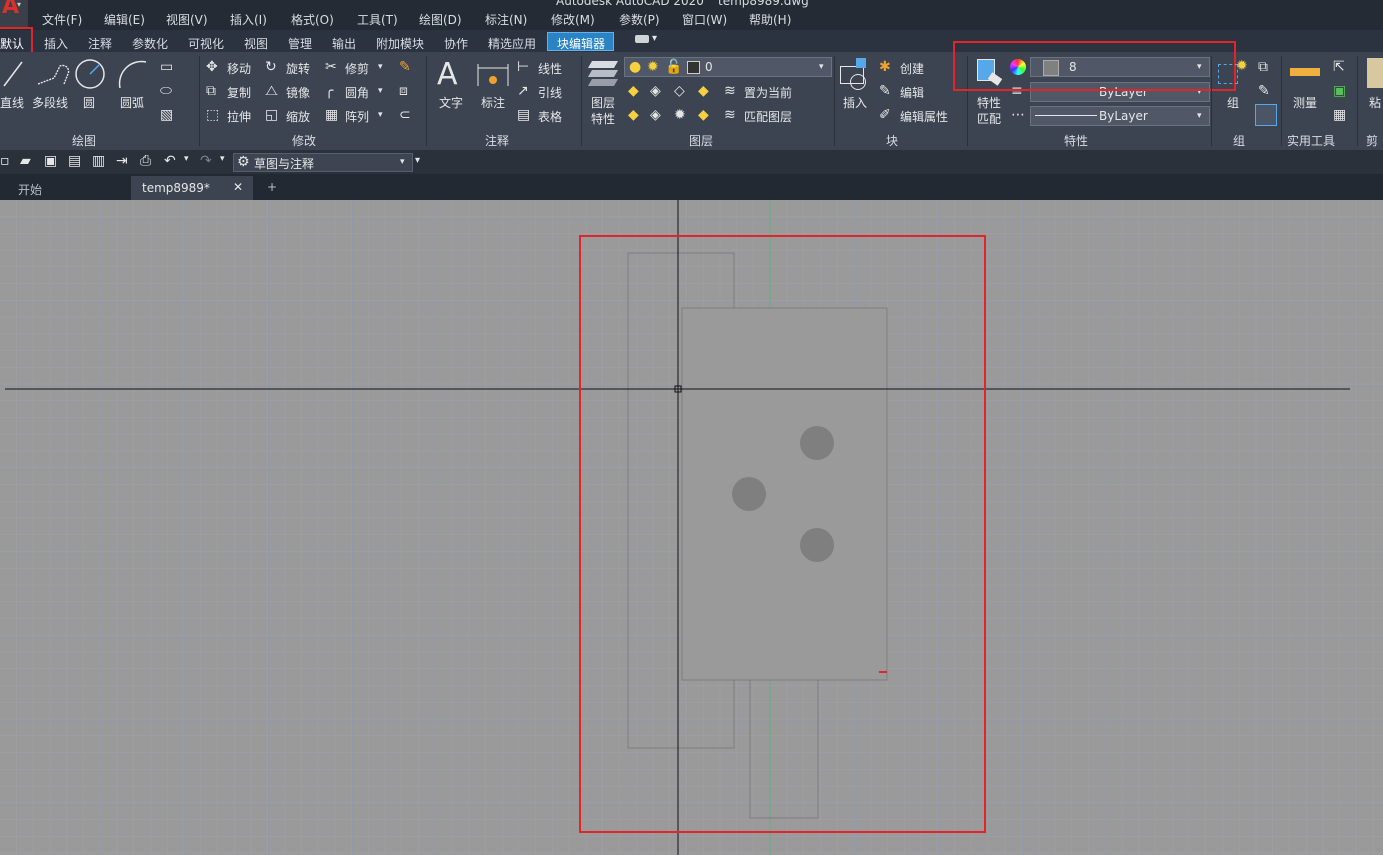 Image resolution: width=1383 pixels, height=855 pixels. What do you see at coordinates (187, 19) in the screenshot?
I see `menu-view: 视图(V)` at bounding box center [187, 19].